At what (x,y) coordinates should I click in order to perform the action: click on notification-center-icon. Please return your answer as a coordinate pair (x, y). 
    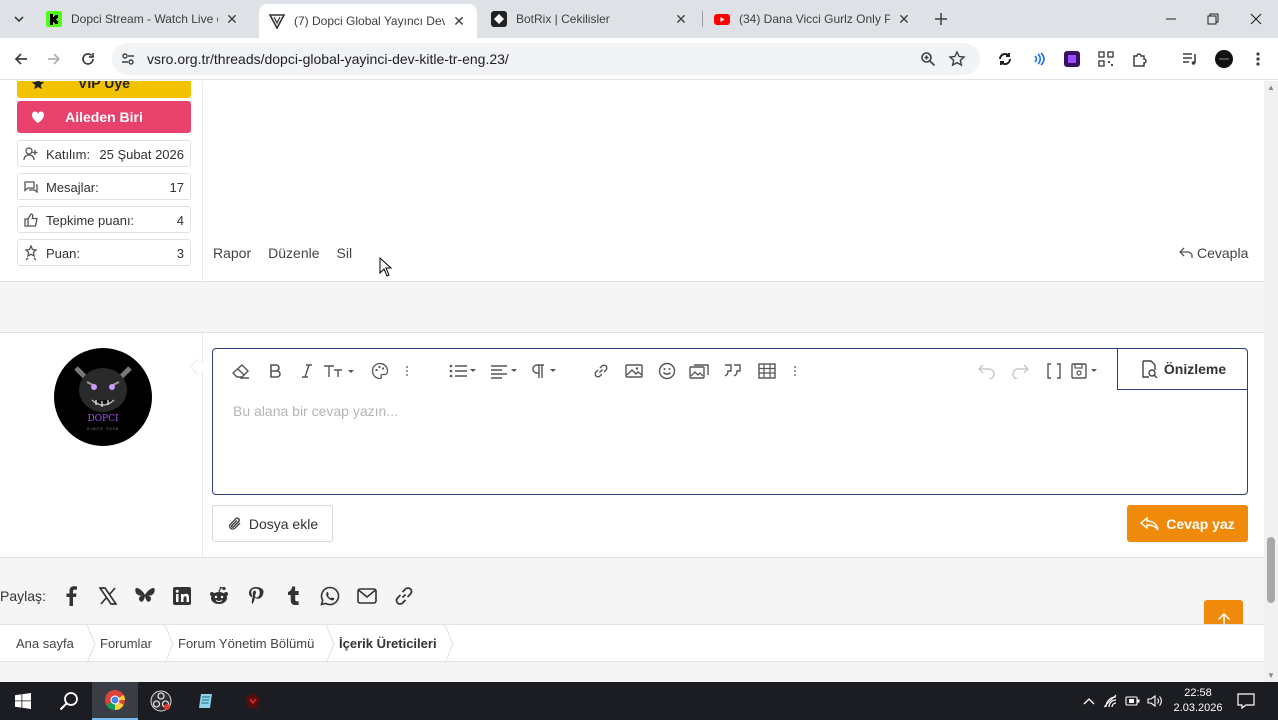
    Looking at the image, I should click on (1246, 701).